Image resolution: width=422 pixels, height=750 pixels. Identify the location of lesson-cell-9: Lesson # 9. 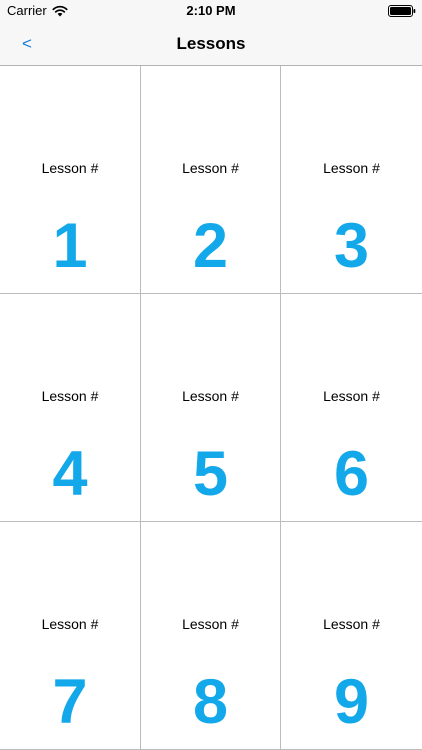
(351, 636).